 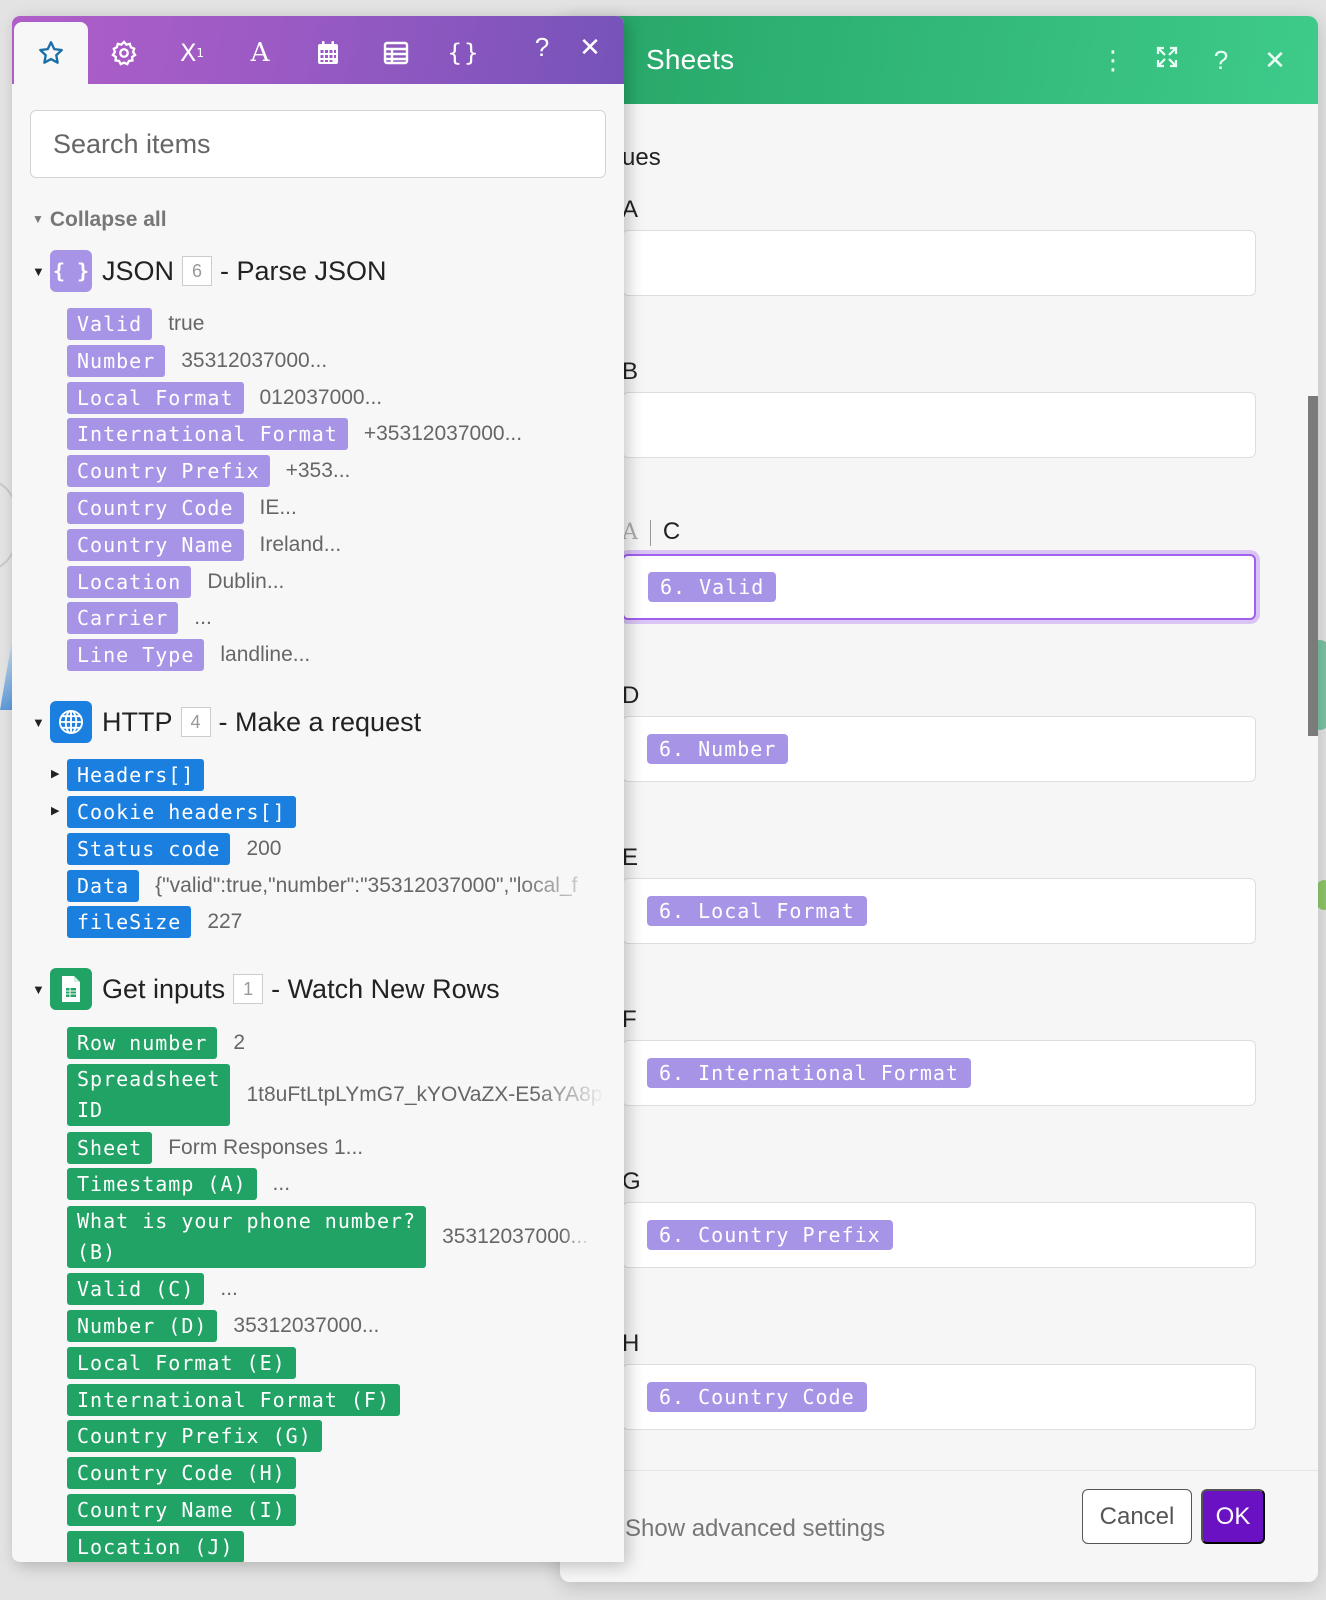 I want to click on tab-array-functions, so click(x=396, y=53).